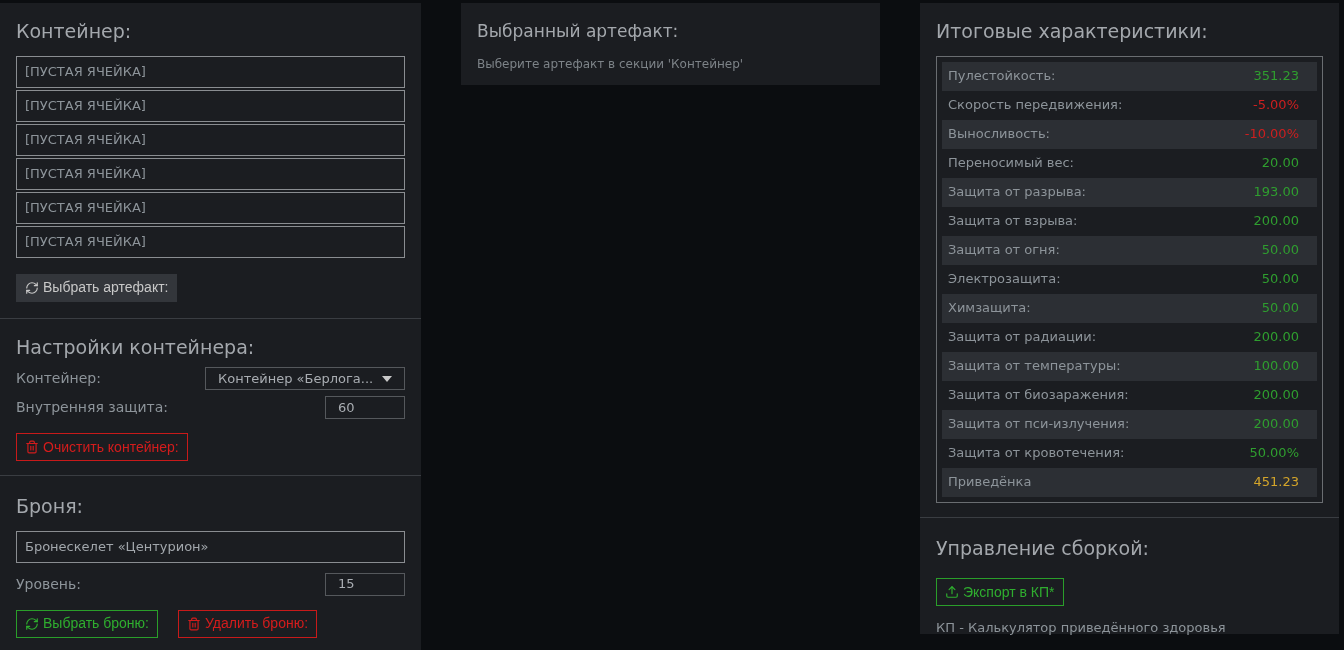 The image size is (1344, 650). Describe the element at coordinates (1276, 105) in the screenshot. I see `stat-value: -5.00%` at that location.